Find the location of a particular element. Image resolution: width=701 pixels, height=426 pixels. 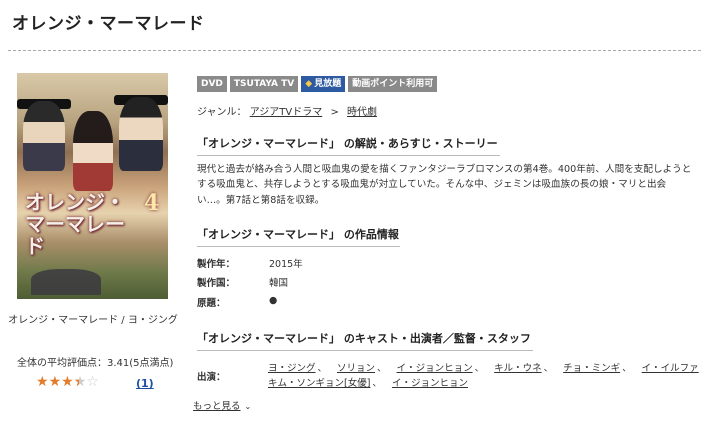

cast-heading: 「オレンジ・マーマレード」 のキャスト・出演者／監督・スタッフ is located at coordinates (365, 340).